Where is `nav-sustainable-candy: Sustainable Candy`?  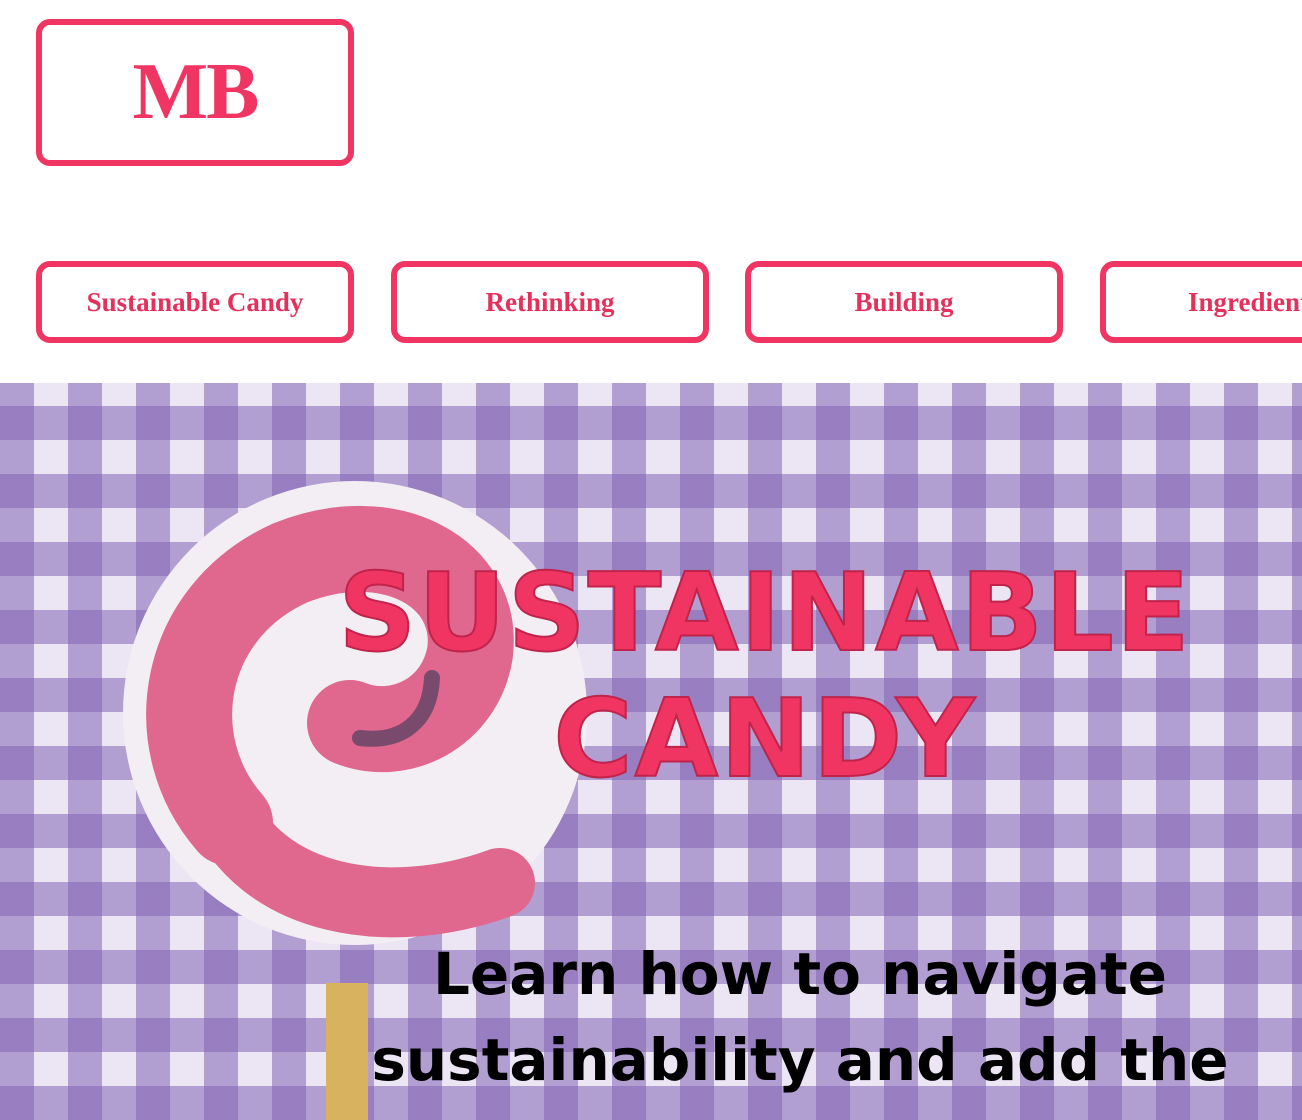 nav-sustainable-candy: Sustainable Candy is located at coordinates (195, 302).